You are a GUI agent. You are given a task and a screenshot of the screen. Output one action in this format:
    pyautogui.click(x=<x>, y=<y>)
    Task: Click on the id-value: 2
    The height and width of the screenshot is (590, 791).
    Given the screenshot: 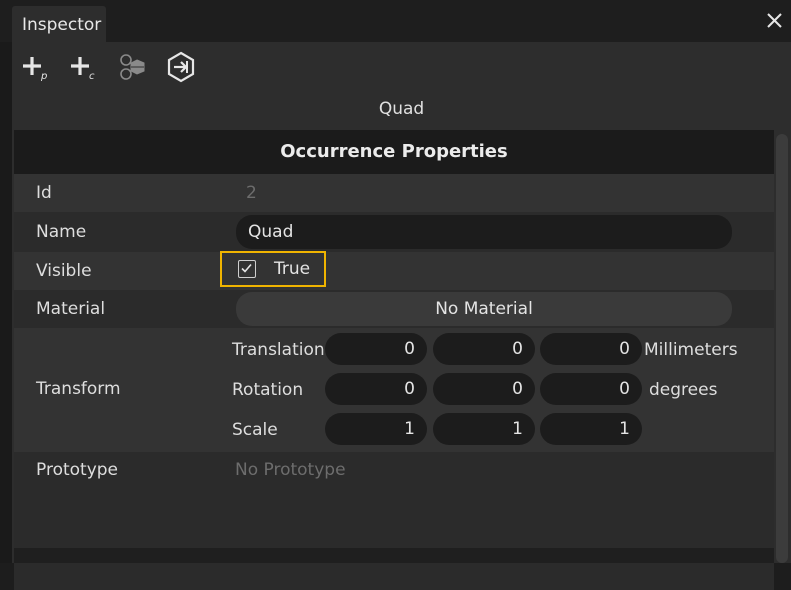 What is the action you would take?
    pyautogui.click(x=251, y=193)
    